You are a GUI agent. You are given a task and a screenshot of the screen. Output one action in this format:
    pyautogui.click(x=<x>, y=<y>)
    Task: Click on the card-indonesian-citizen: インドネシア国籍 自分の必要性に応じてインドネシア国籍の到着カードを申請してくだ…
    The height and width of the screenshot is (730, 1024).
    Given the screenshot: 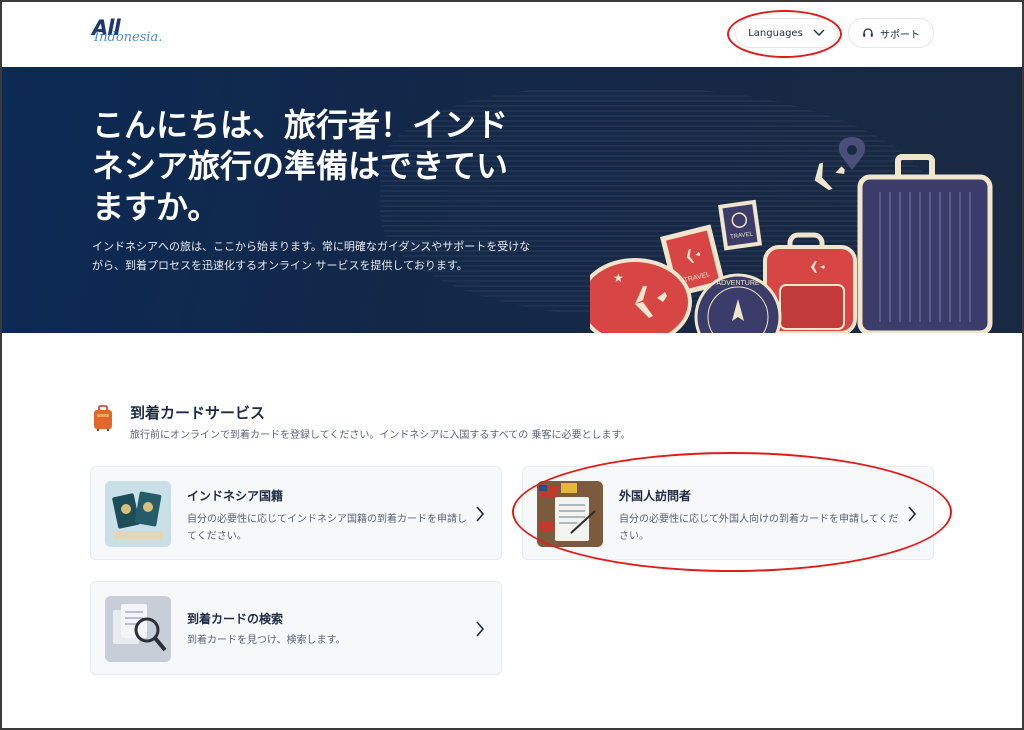 What is the action you would take?
    pyautogui.click(x=296, y=513)
    